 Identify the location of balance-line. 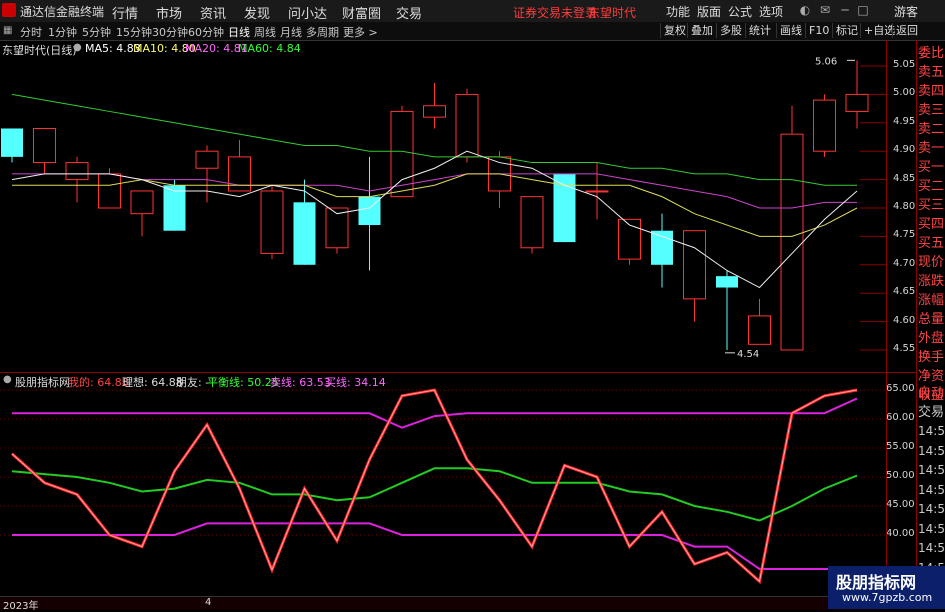
(434, 494).